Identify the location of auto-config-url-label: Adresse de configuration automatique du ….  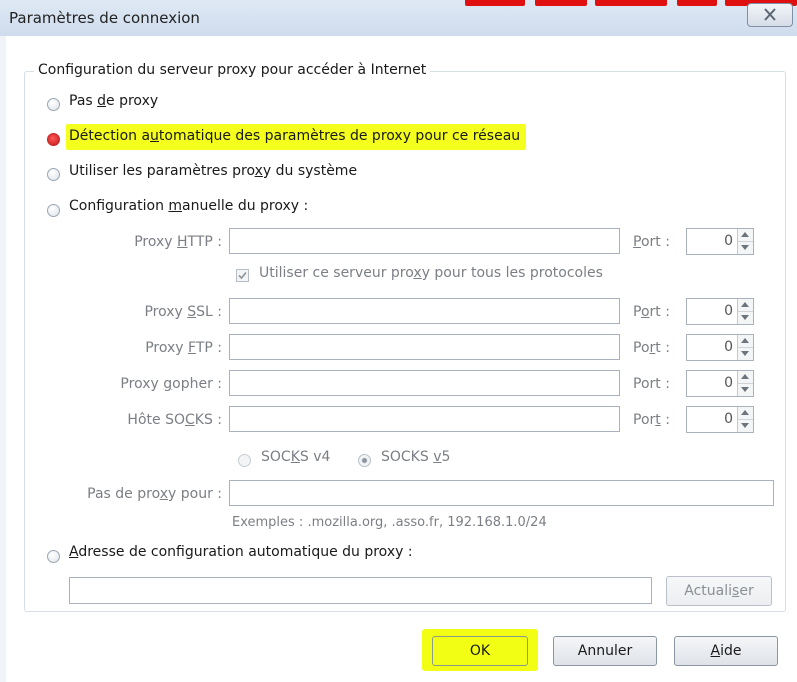
(241, 552).